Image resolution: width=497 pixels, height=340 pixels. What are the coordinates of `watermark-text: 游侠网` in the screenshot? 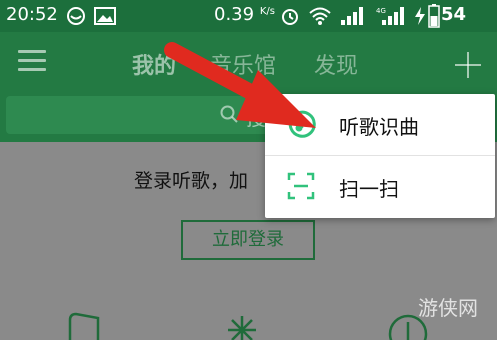 It's located at (448, 308).